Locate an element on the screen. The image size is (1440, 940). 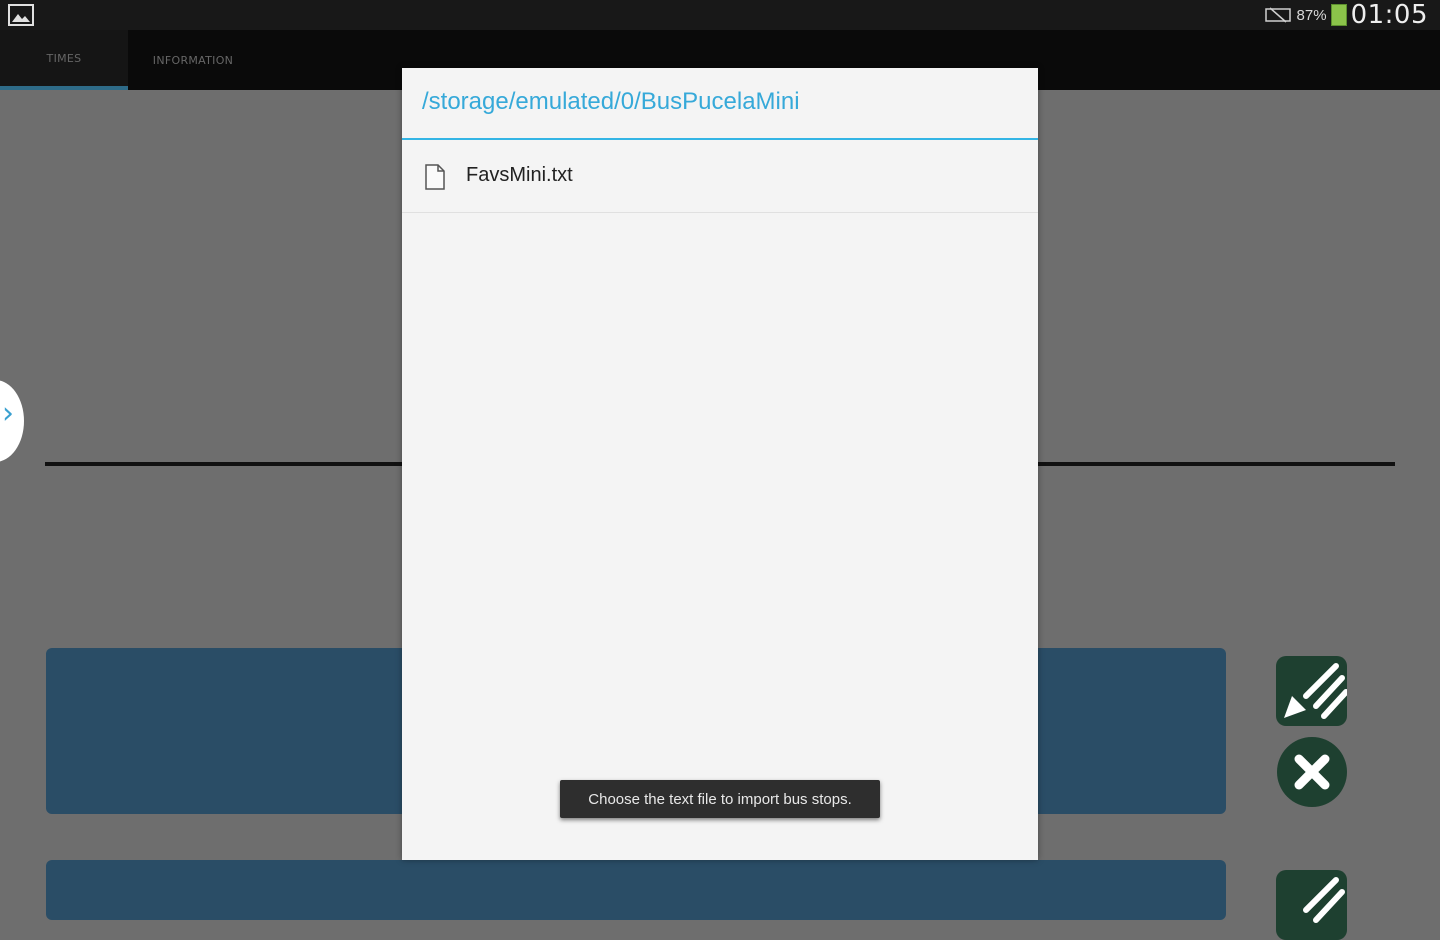
dialog-title: /storage/emulated/0/BusPucelaMini is located at coordinates (611, 101).